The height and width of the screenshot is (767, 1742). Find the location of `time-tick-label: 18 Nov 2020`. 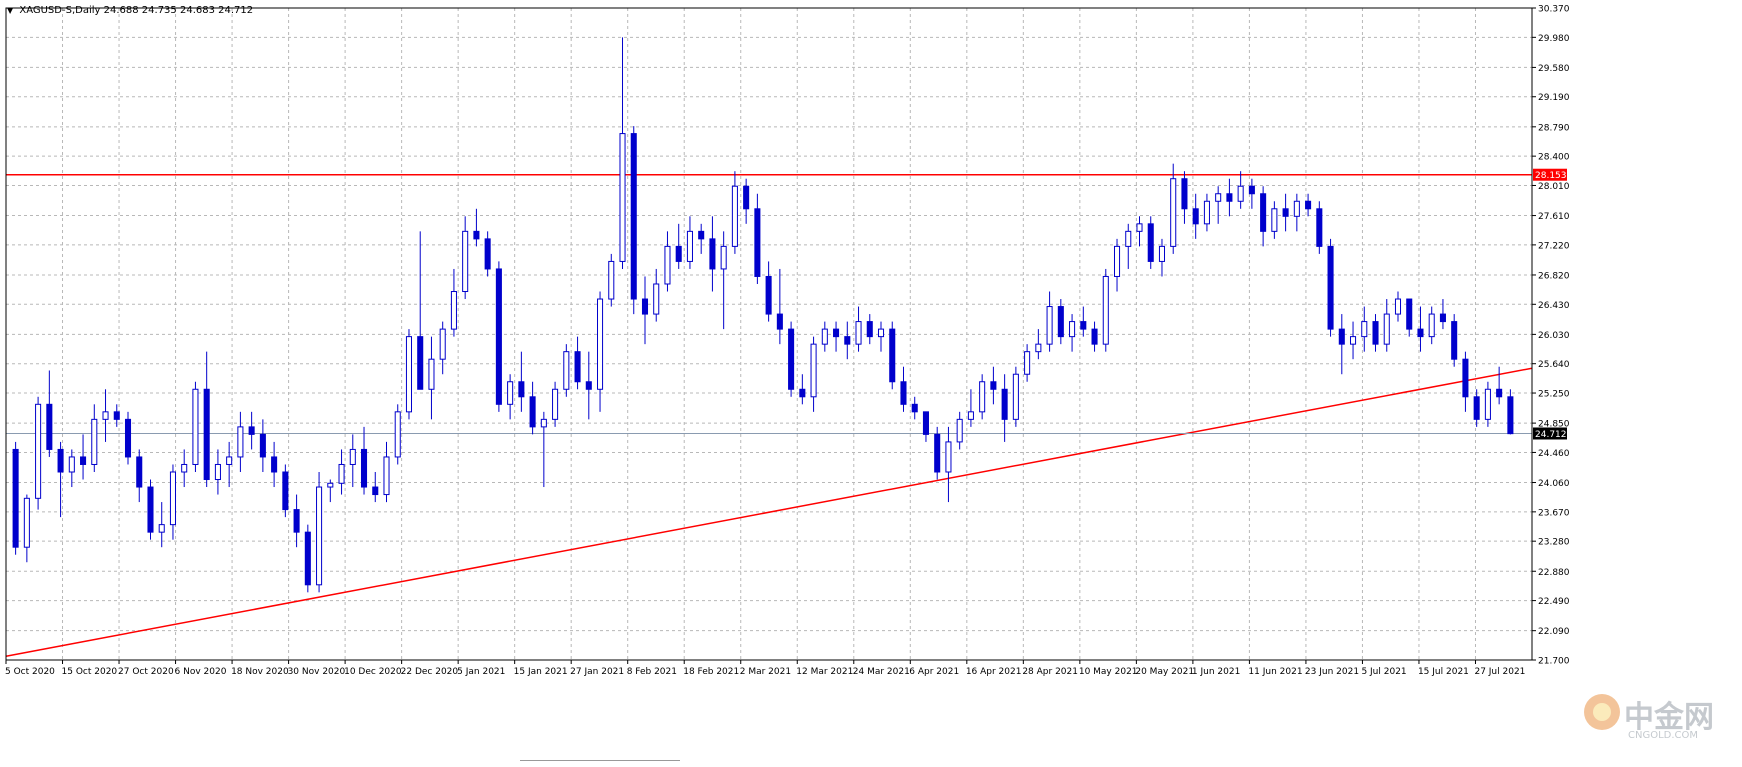

time-tick-label: 18 Nov 2020 is located at coordinates (260, 672).